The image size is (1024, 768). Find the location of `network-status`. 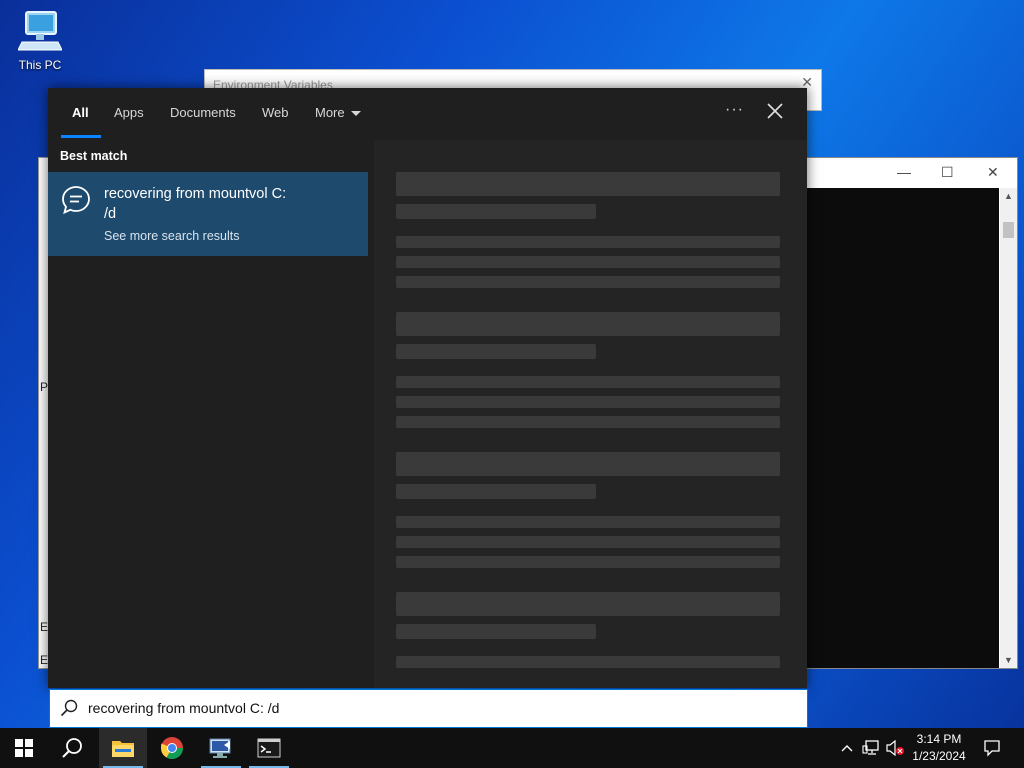

network-status is located at coordinates (871, 748).